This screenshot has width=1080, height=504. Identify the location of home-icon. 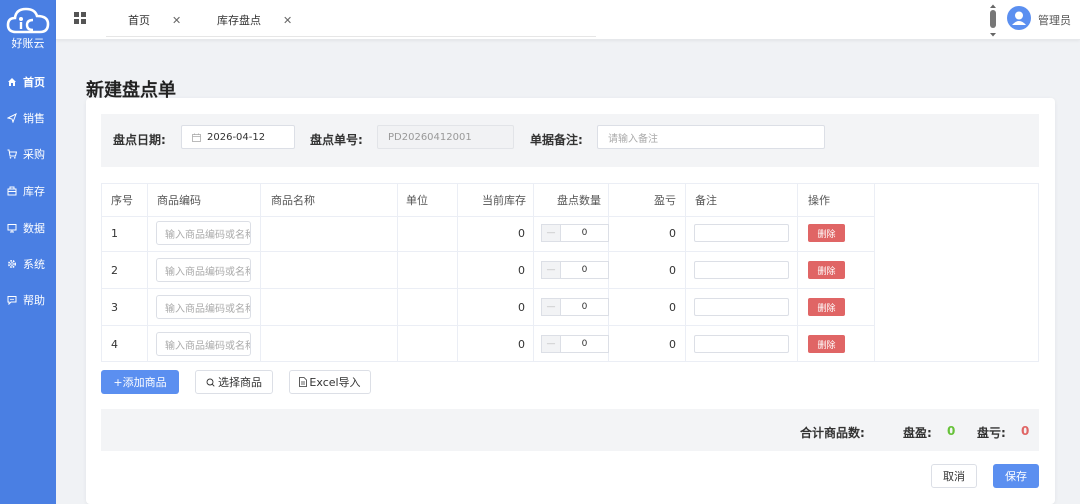
(12, 82).